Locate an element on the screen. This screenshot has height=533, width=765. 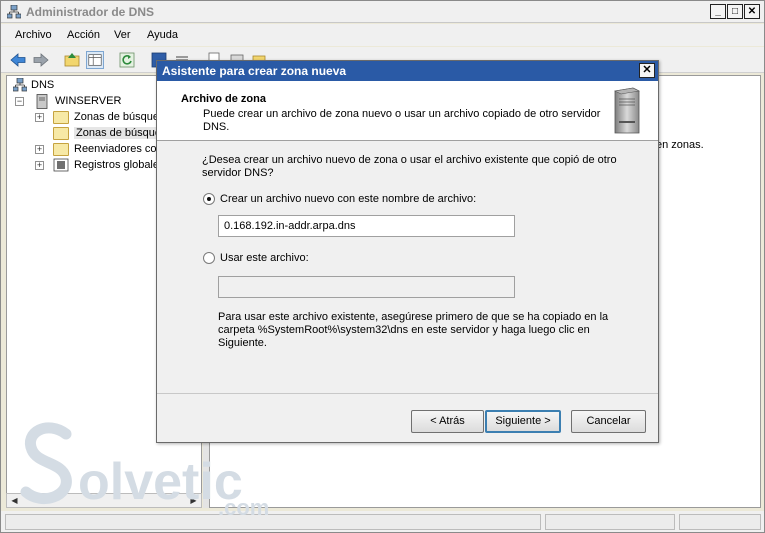
next-button: Siguiente > is located at coordinates (523, 421).